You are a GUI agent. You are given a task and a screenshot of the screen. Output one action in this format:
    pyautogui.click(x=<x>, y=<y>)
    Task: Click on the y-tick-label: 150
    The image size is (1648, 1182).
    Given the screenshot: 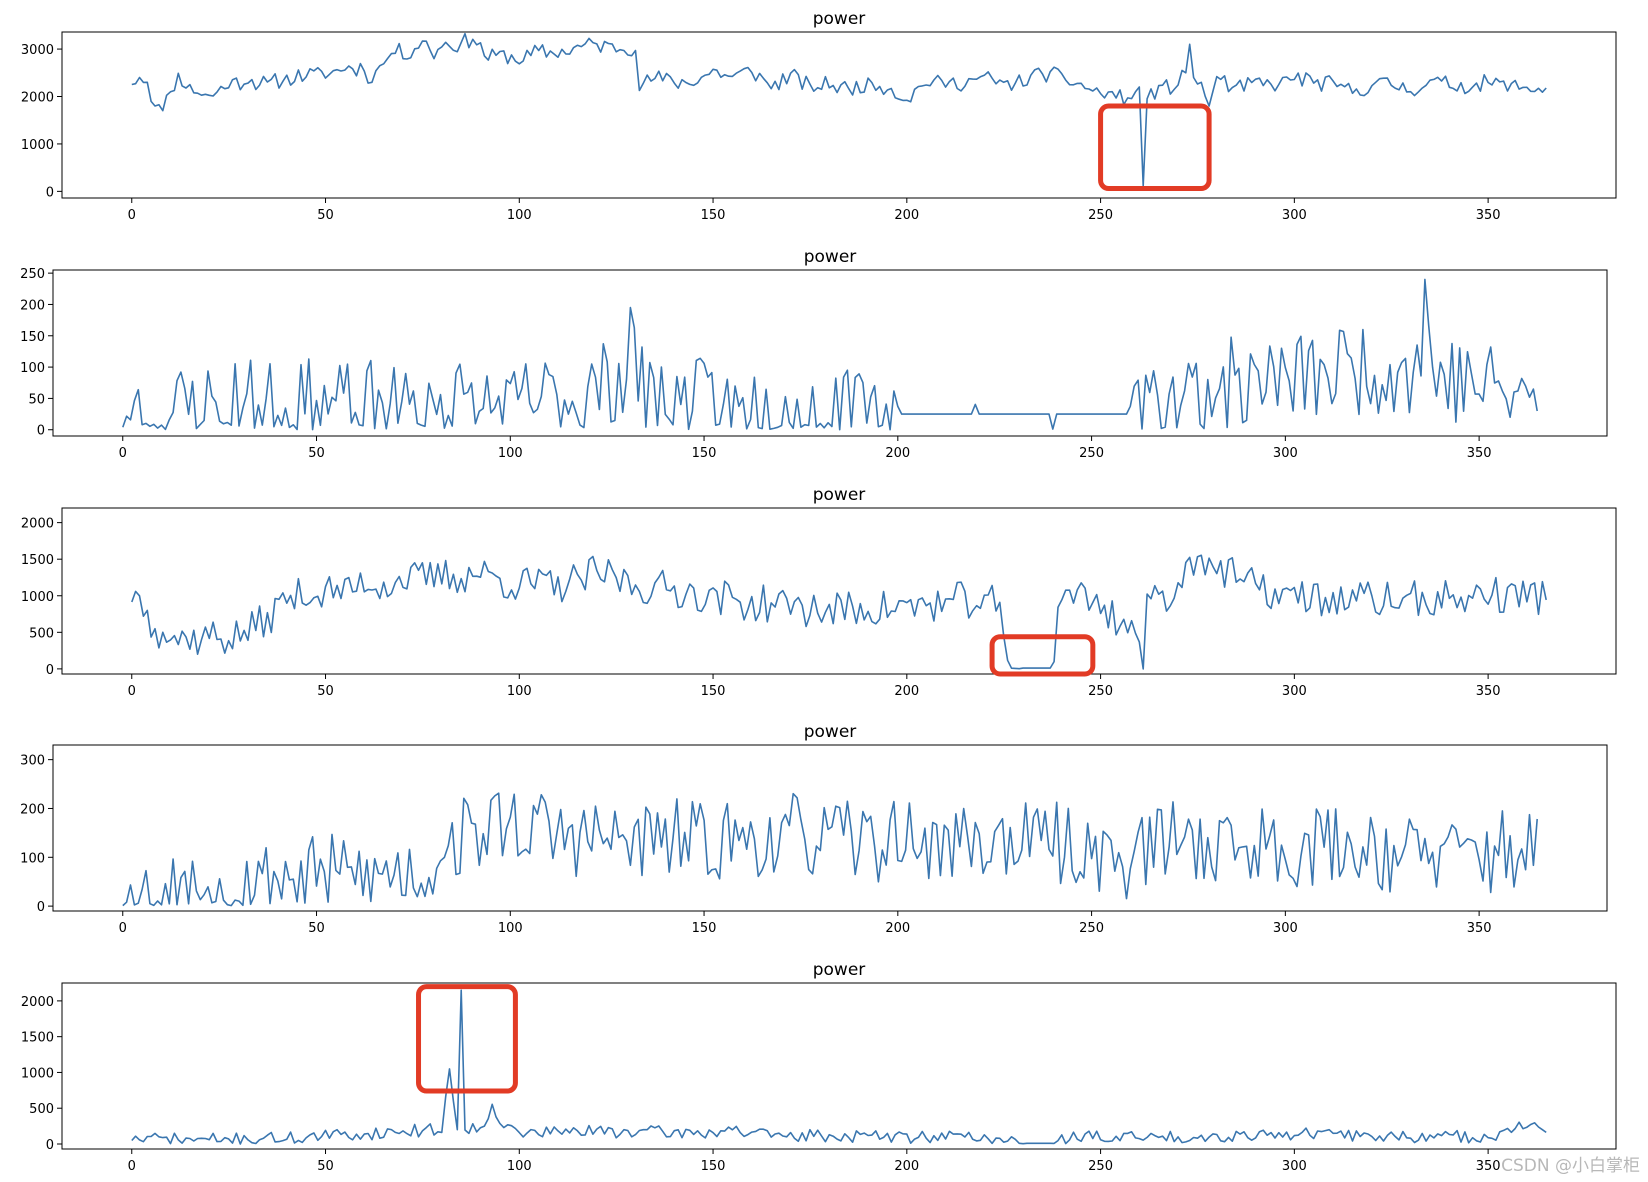 What is the action you would take?
    pyautogui.click(x=32, y=337)
    